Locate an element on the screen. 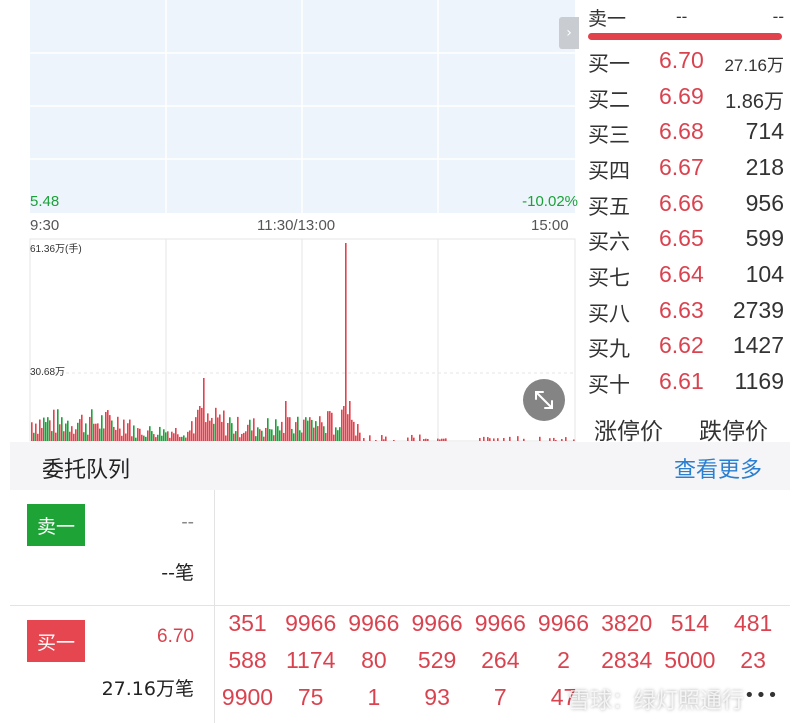 Image resolution: width=800 pixels, height=723 pixels. buy-level-price: 6.64 is located at coordinates (681, 274).